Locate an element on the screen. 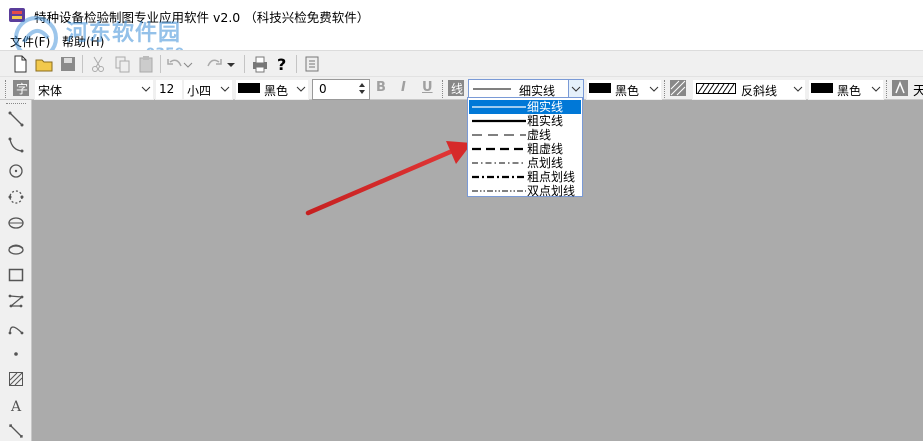 This screenshot has width=923, height=441. line-style-option: 点划线 is located at coordinates (525, 163).